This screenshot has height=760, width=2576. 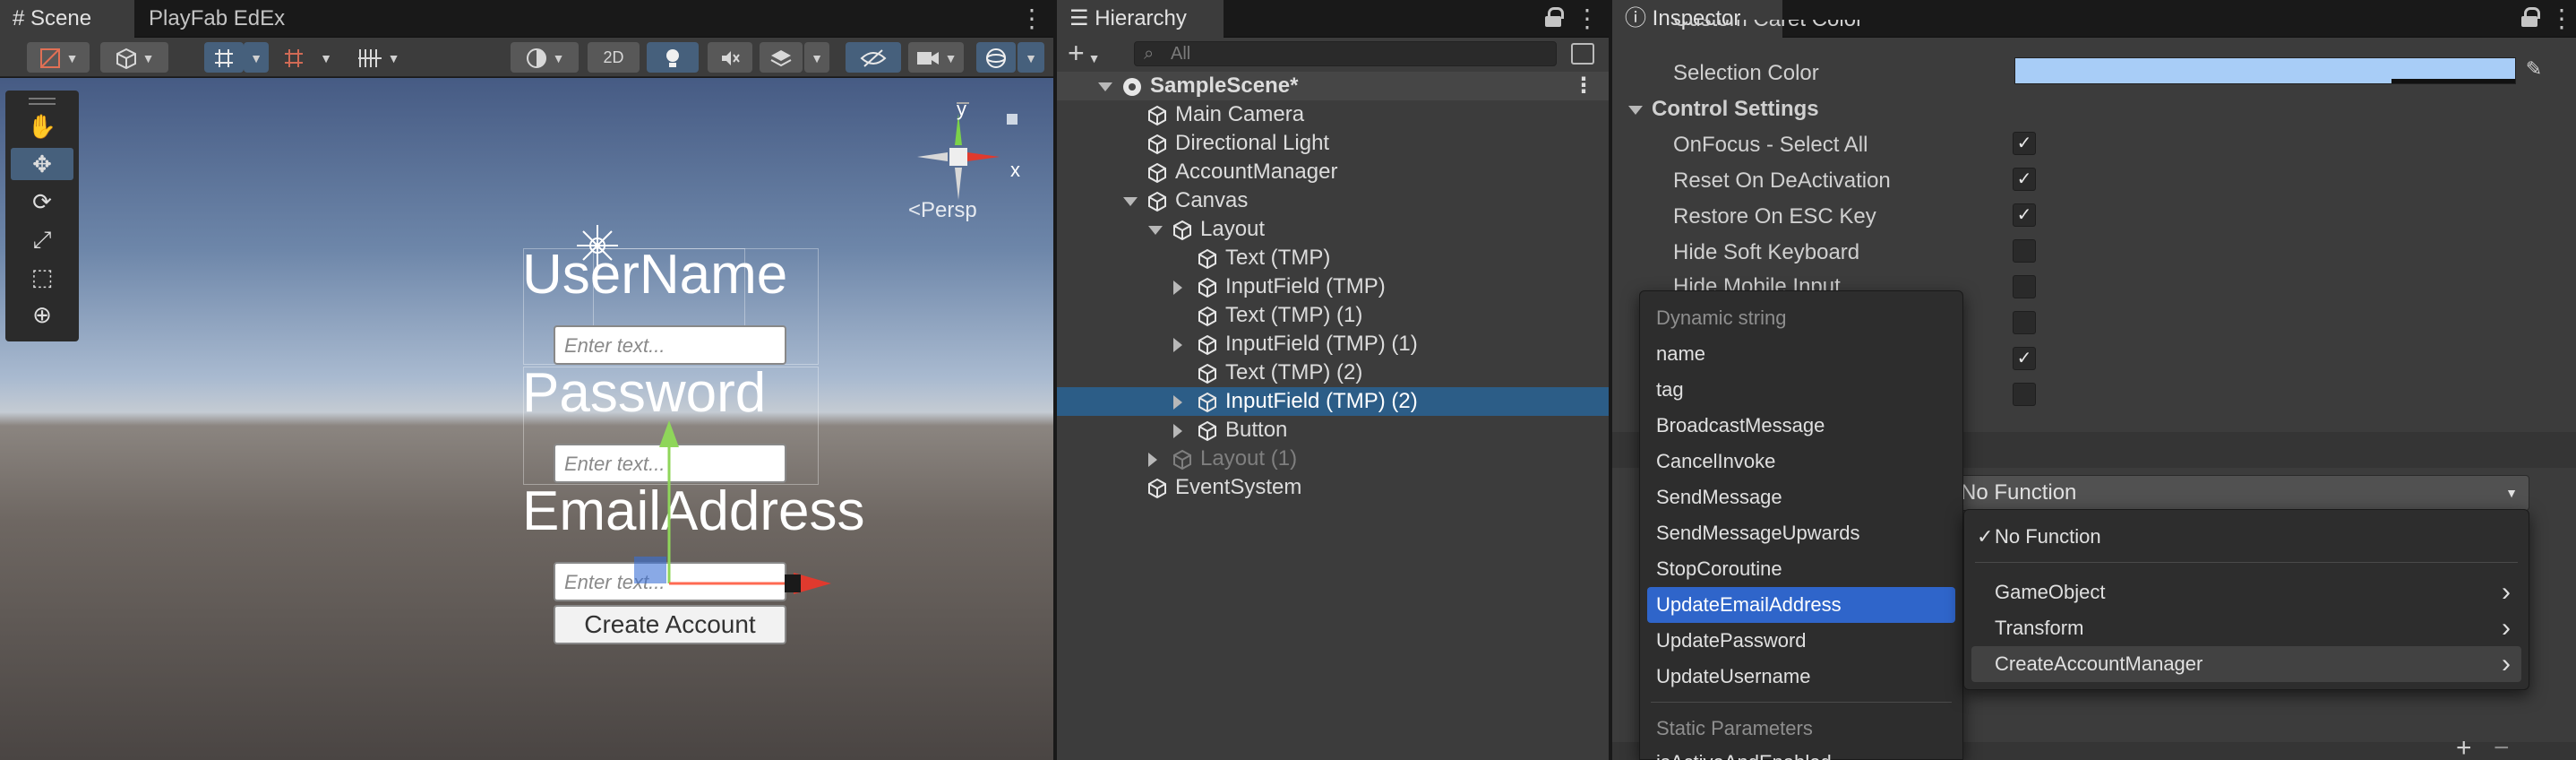 I want to click on option-checkbox: ✓, so click(x=2024, y=358).